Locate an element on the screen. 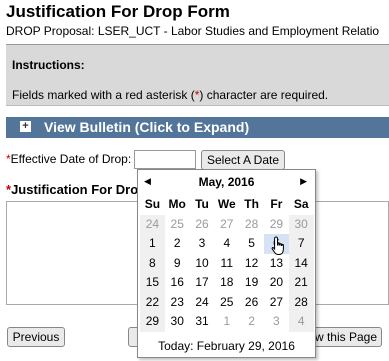  select-a-date-button: Select A Date is located at coordinates (243, 160).